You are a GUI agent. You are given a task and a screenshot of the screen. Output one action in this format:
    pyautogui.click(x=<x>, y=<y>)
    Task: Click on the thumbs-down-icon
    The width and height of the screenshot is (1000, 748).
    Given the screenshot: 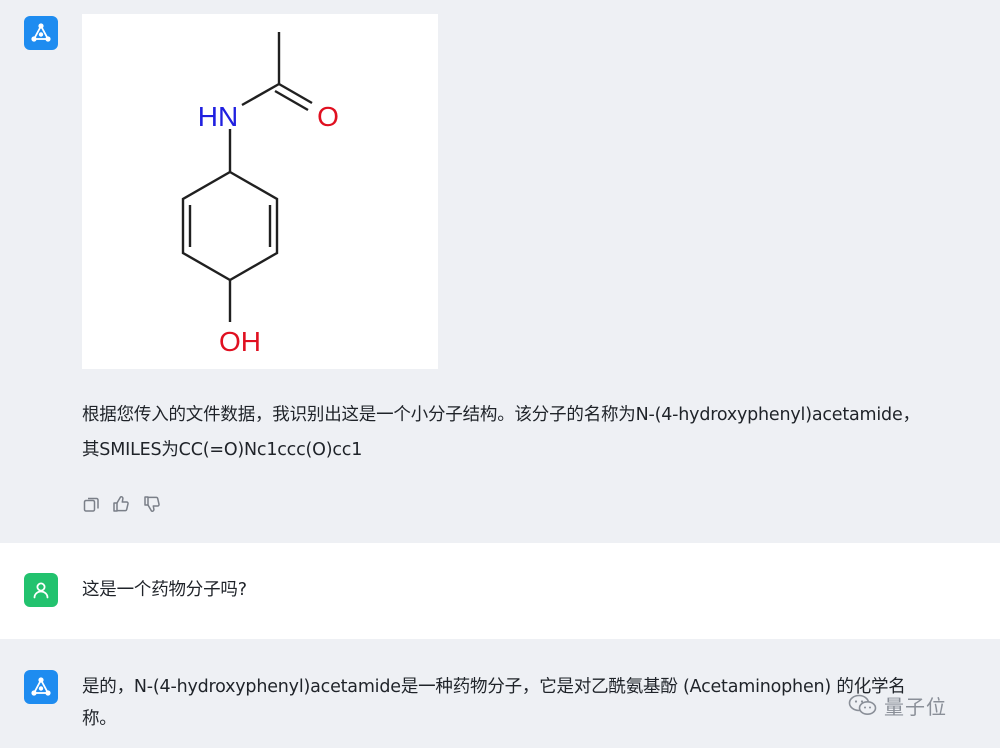 What is the action you would take?
    pyautogui.click(x=152, y=504)
    